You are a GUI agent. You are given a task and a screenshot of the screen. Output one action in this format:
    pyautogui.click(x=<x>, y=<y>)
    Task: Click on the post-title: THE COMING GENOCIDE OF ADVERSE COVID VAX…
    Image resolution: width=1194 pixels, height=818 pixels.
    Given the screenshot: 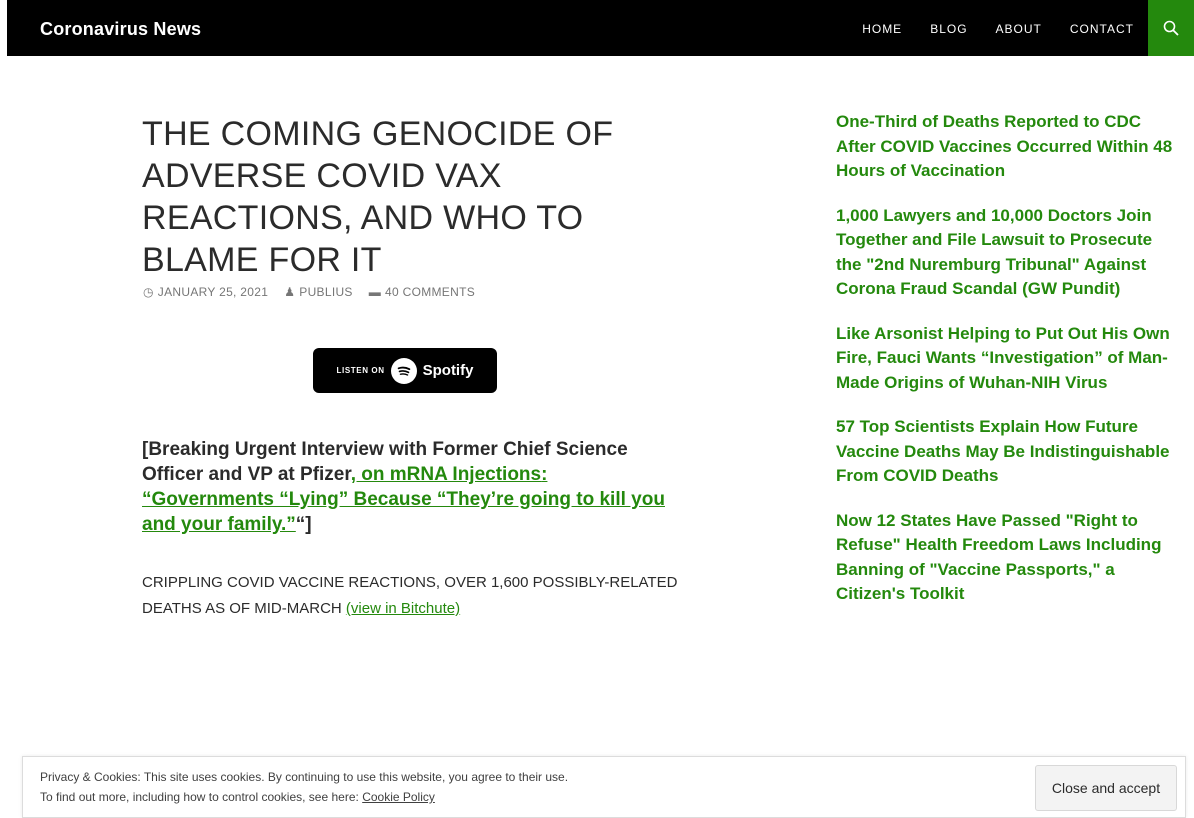 What is the action you would take?
    pyautogui.click(x=378, y=197)
    